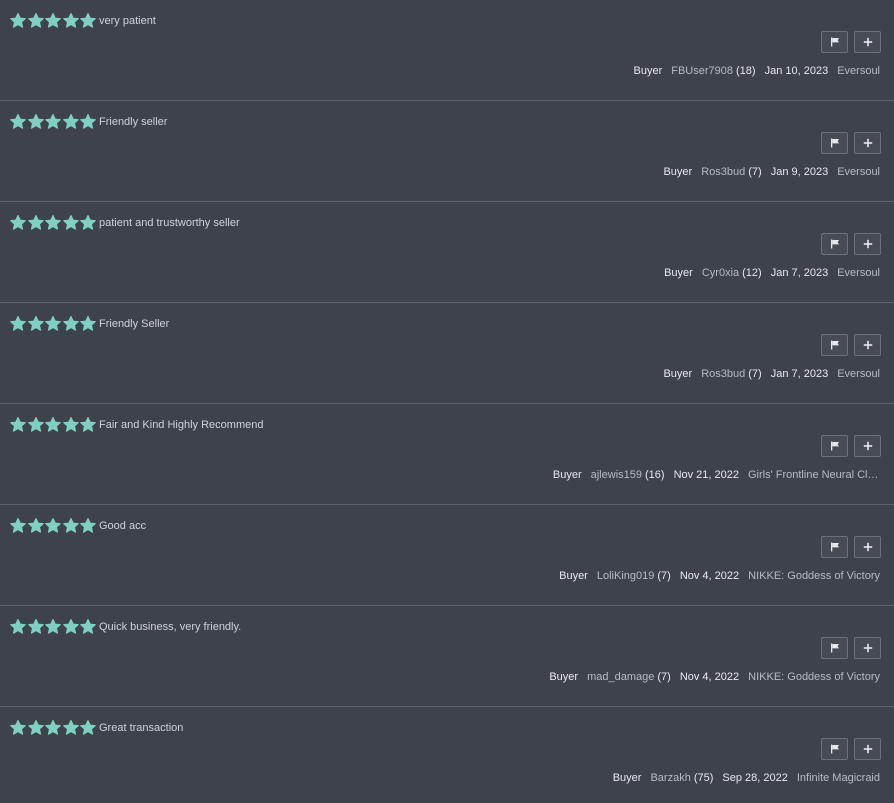 Image resolution: width=894 pixels, height=803 pixels. I want to click on reviewer-feedback-count: (75), so click(703, 778).